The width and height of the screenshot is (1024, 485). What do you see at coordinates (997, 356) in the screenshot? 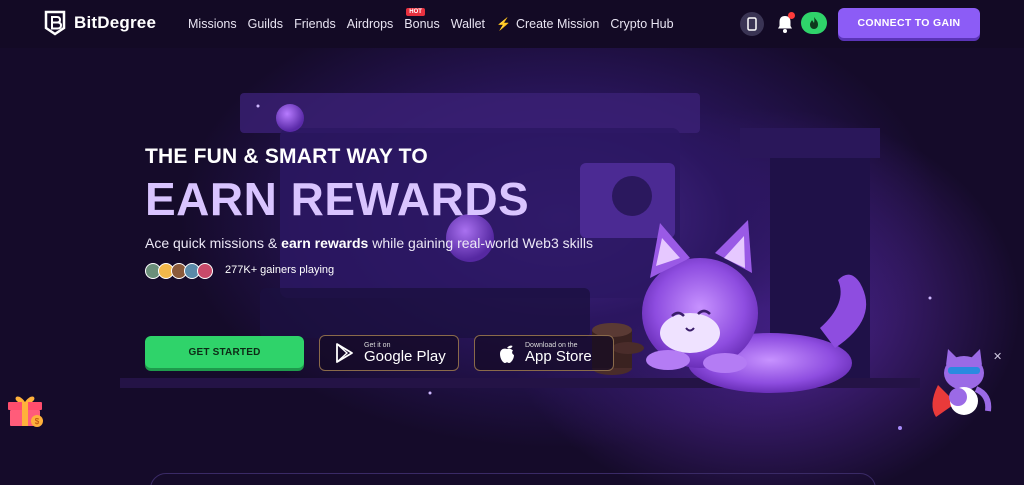
I see `close-icon: ✕` at bounding box center [997, 356].